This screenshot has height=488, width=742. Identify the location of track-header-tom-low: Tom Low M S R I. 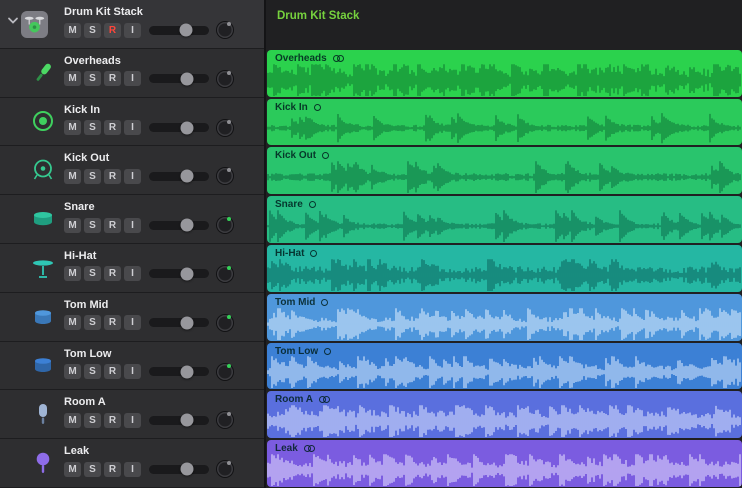
(132, 366).